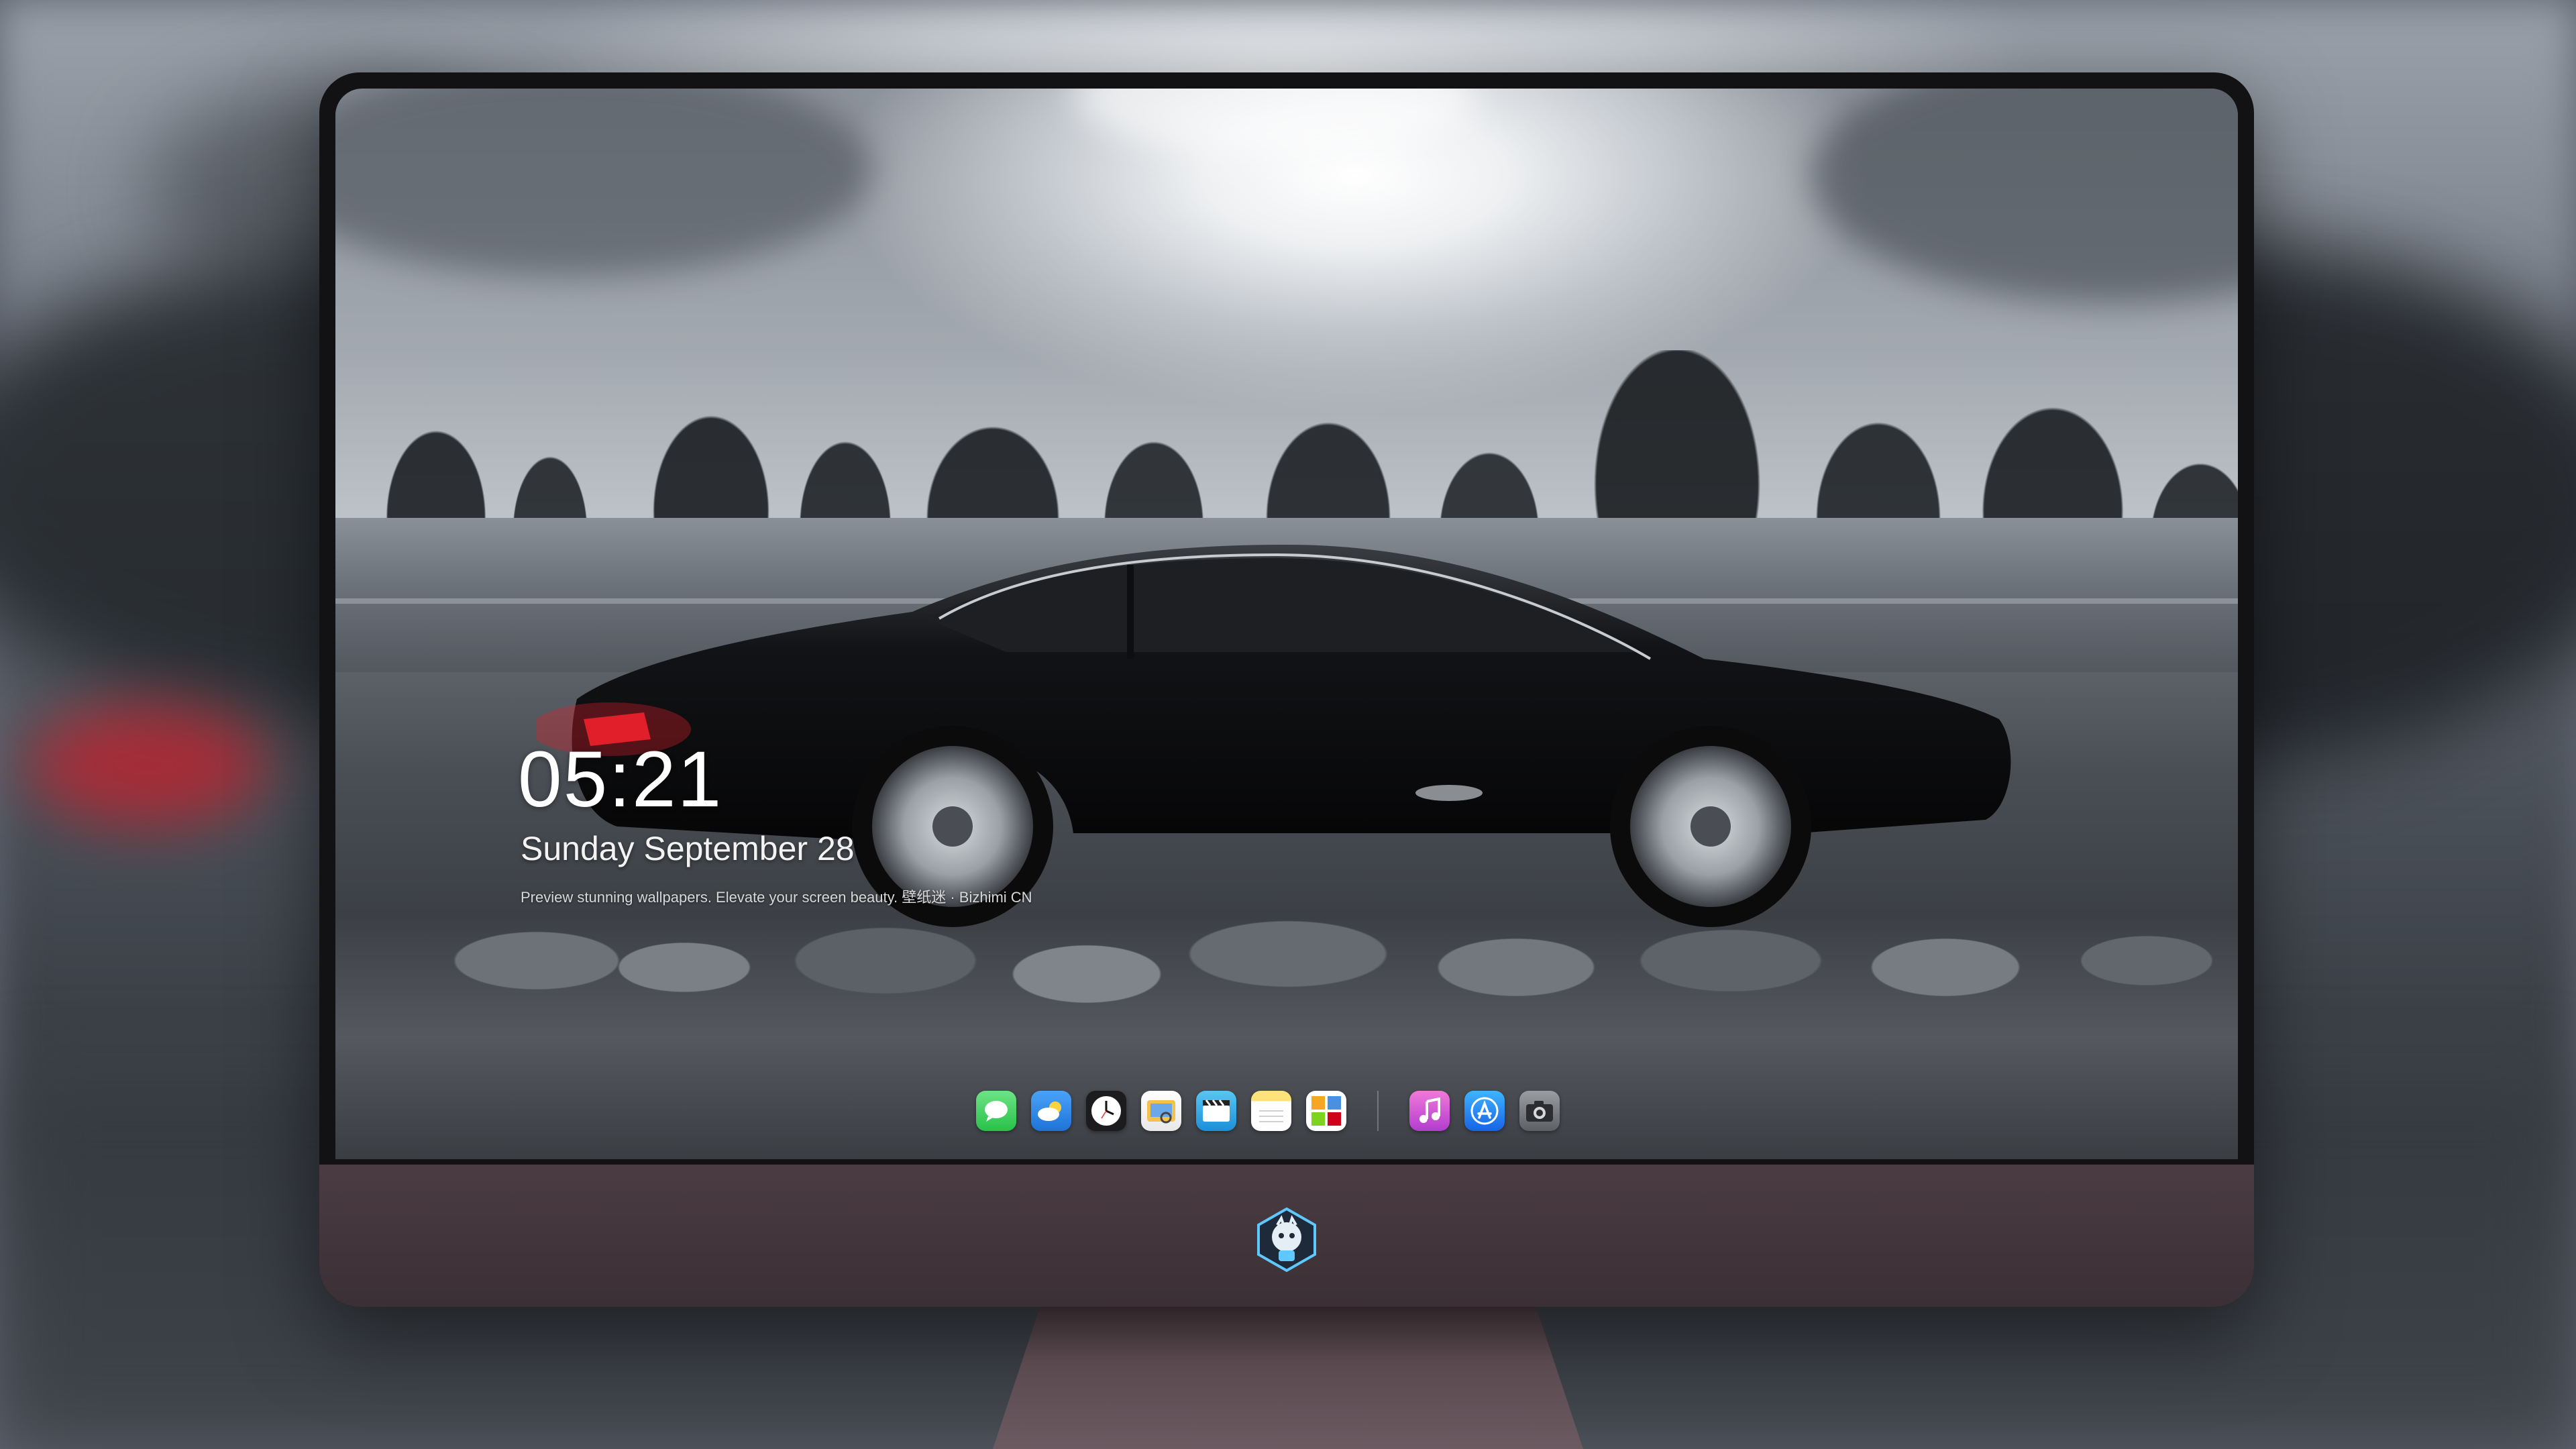 Image resolution: width=2576 pixels, height=1449 pixels. Describe the element at coordinates (1484, 1111) in the screenshot. I see `app-store-icon` at that location.